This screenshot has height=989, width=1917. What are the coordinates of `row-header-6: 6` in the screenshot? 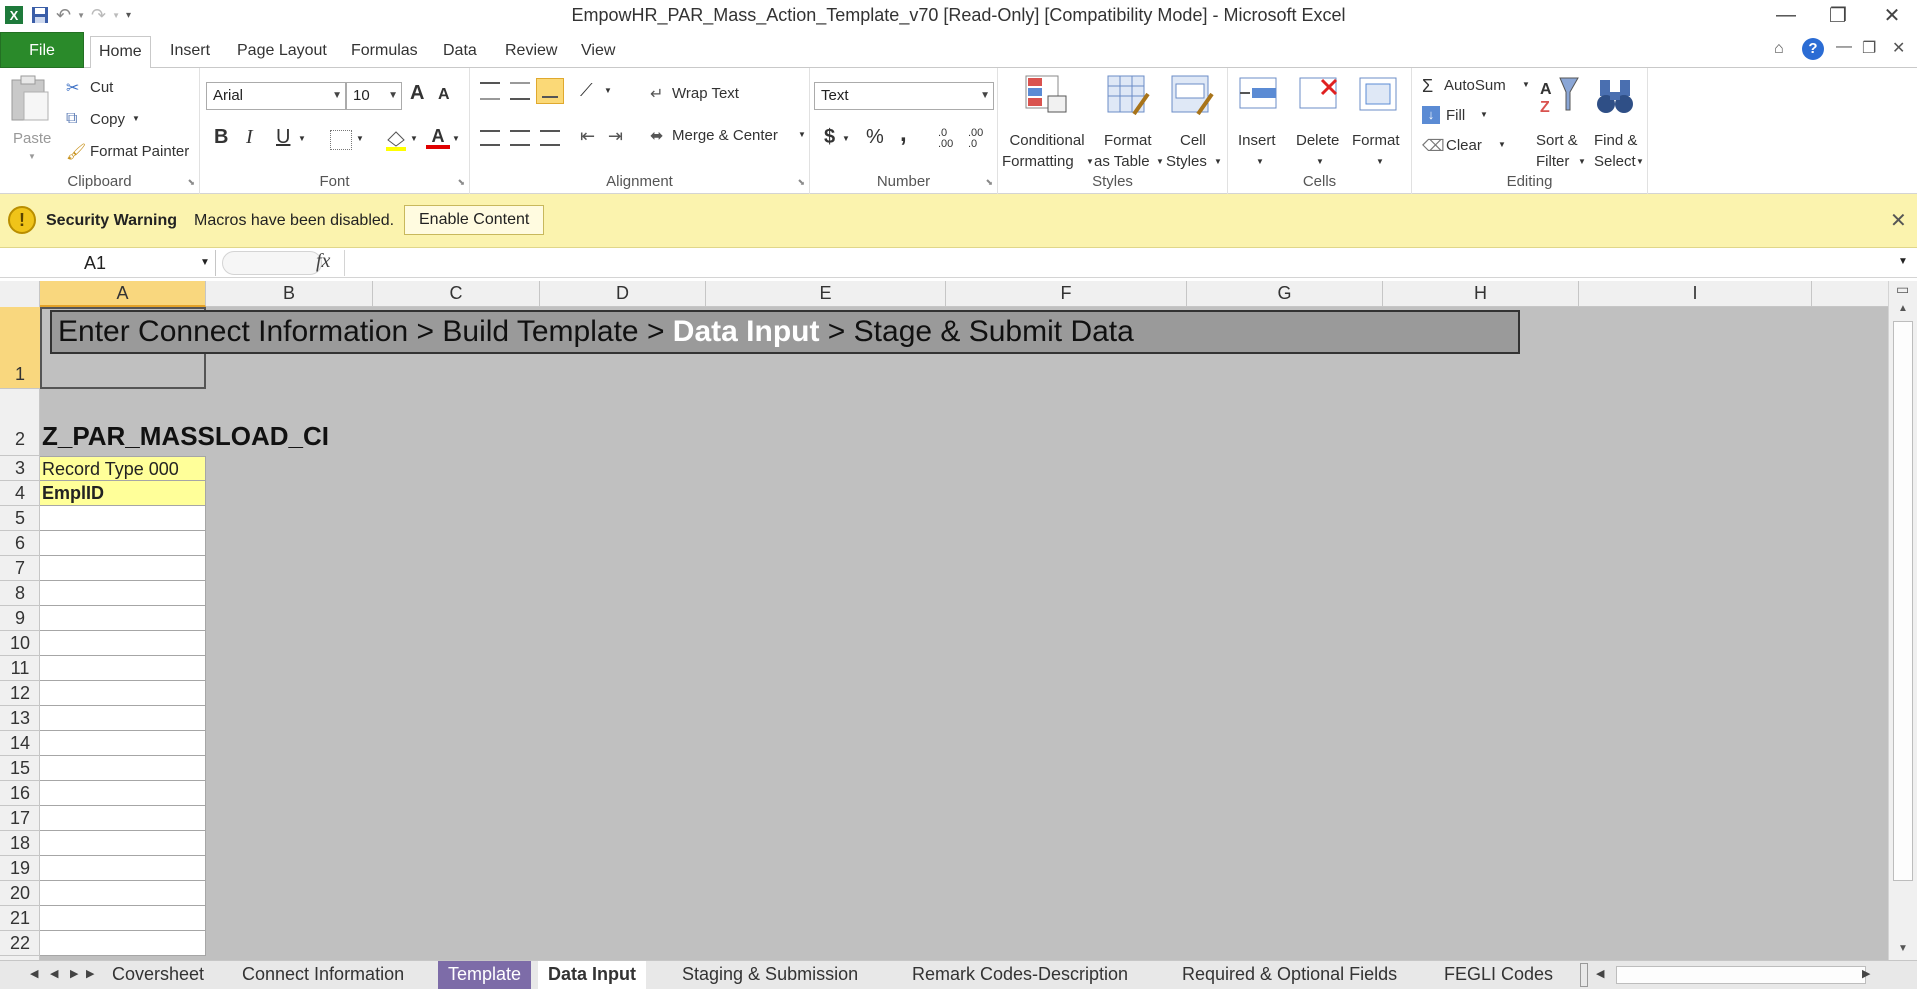 It's located at (20, 543).